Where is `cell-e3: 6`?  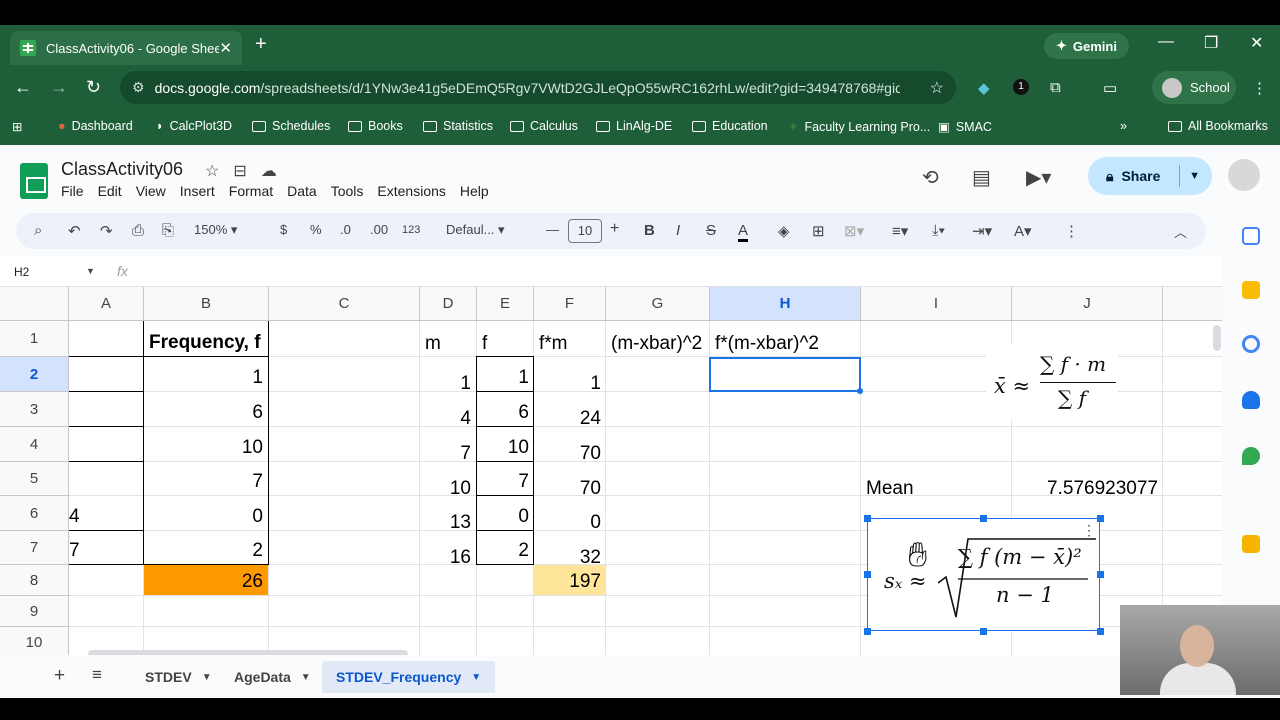
cell-e3: 6 is located at coordinates (505, 409).